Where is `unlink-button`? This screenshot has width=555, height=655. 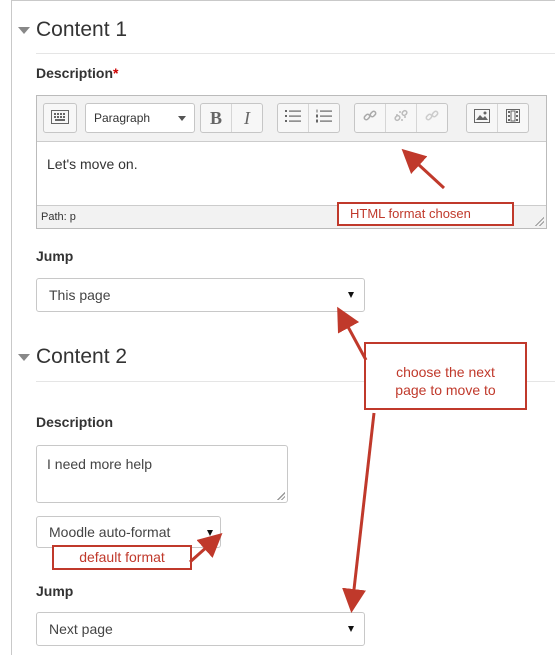 unlink-button is located at coordinates (401, 118).